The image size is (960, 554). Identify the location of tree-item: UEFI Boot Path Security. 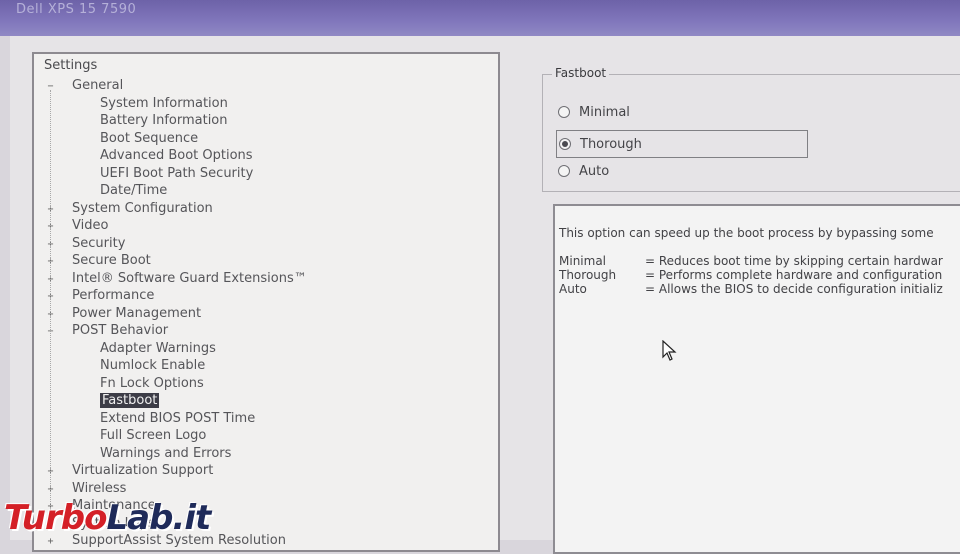
(176, 173).